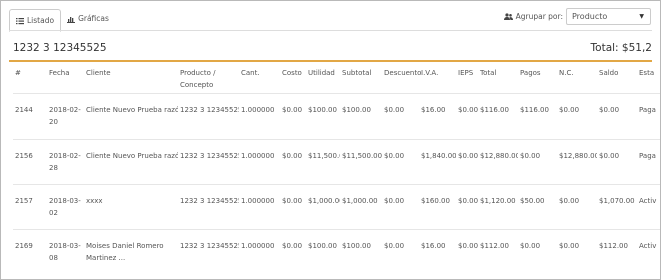 Image resolution: width=661 pixels, height=280 pixels. What do you see at coordinates (24, 156) in the screenshot?
I see `table-cell: 2156` at bounding box center [24, 156].